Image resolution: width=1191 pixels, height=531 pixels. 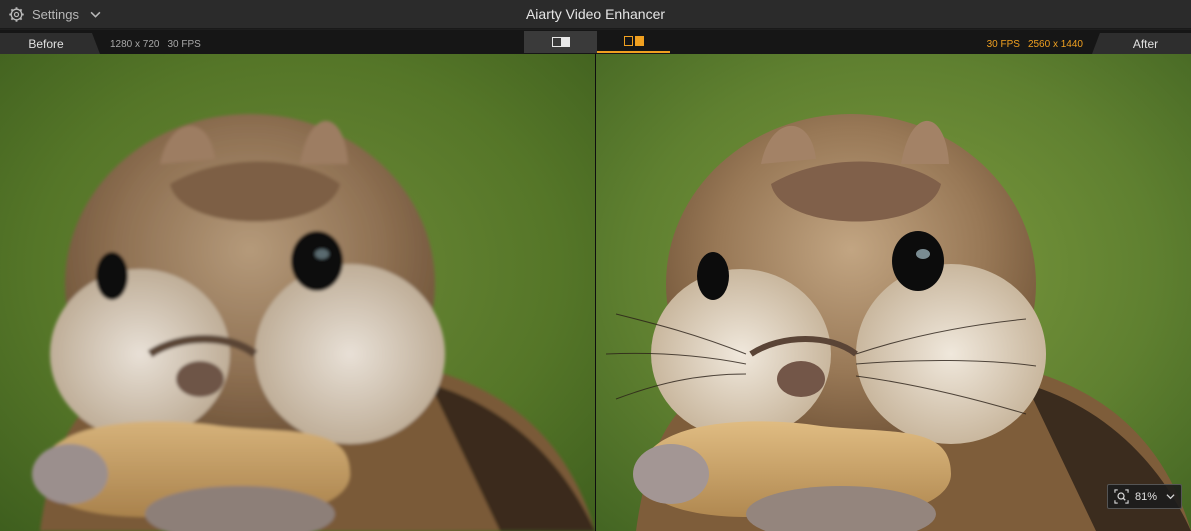 I want to click on before-tab: Before, so click(x=50, y=43).